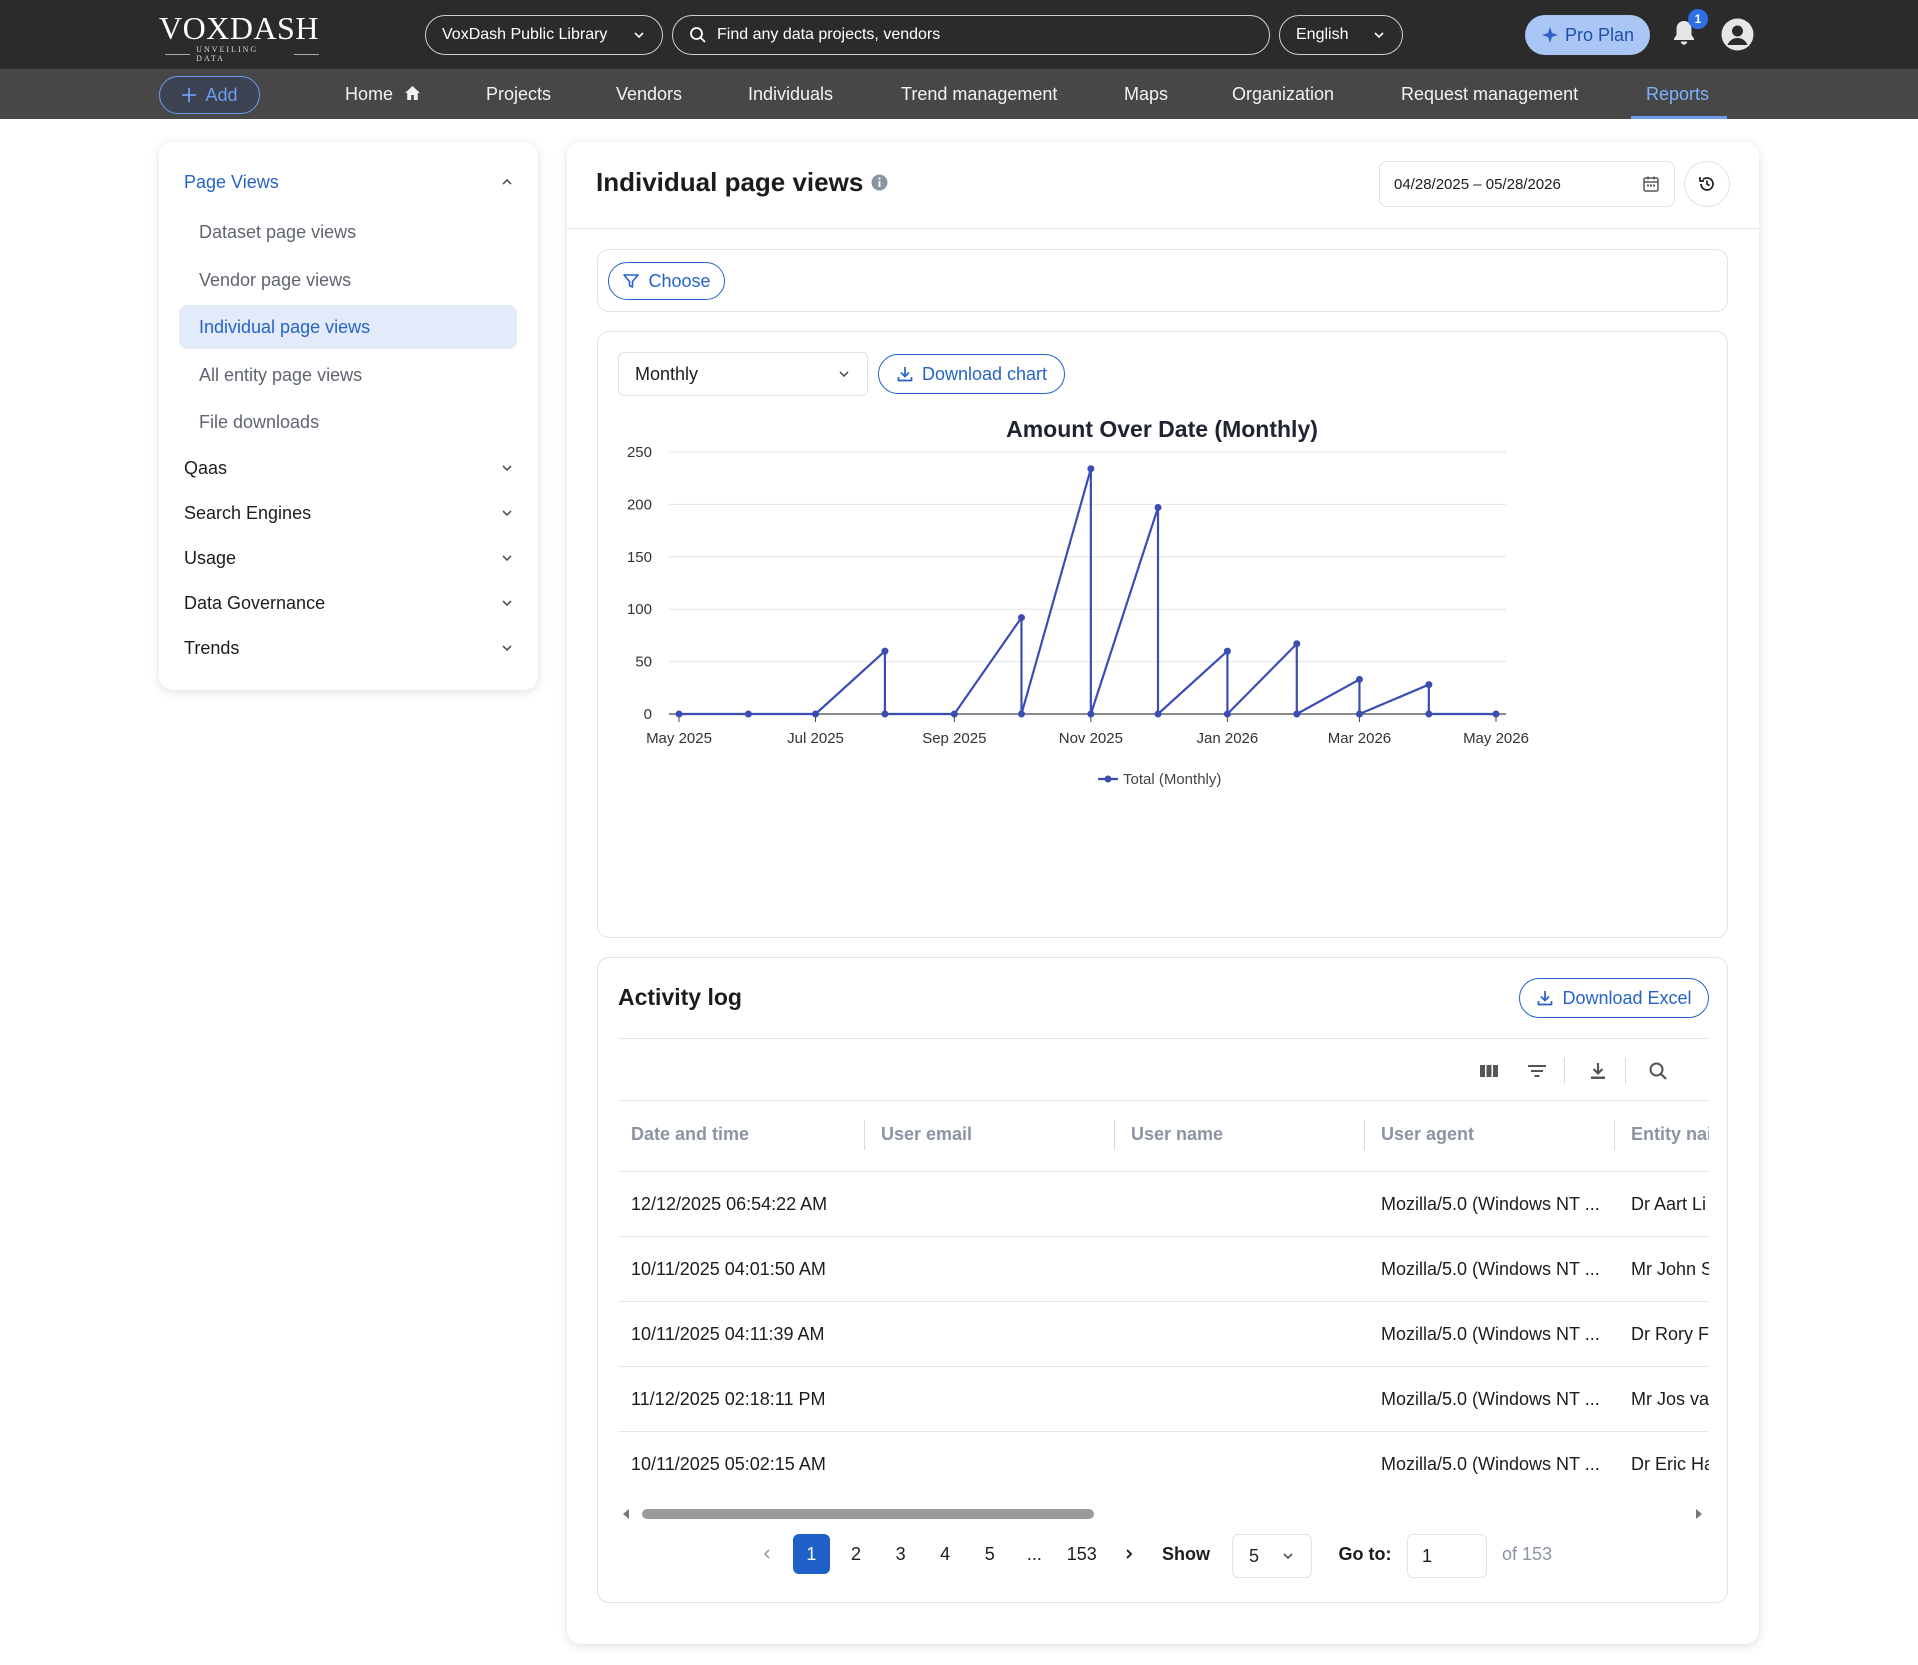  Describe the element at coordinates (348, 280) in the screenshot. I see `sidebar-item-vendor-page-views: Vendor page views` at that location.